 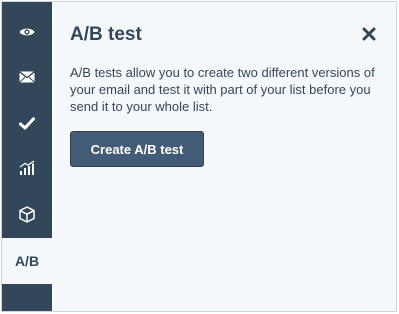 I want to click on sidebar-item-ab-test: A/B, so click(x=27, y=261).